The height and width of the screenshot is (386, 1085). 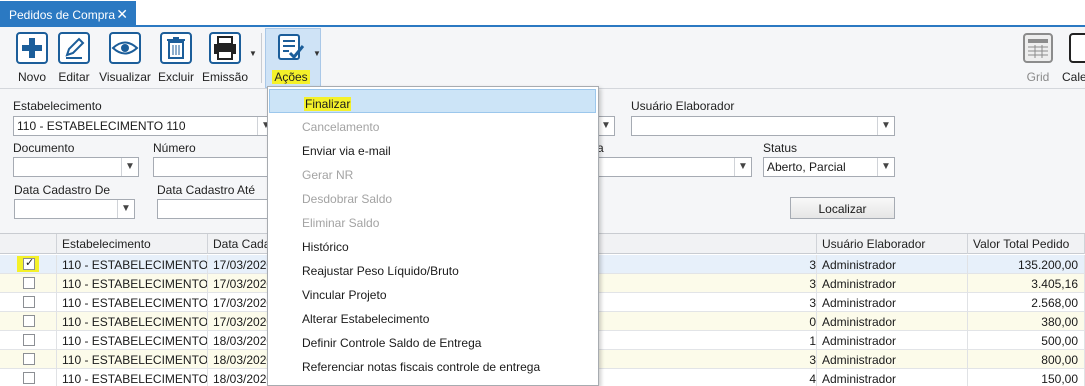 What do you see at coordinates (708, 377) in the screenshot?
I see `cell-hidden: 4` at bounding box center [708, 377].